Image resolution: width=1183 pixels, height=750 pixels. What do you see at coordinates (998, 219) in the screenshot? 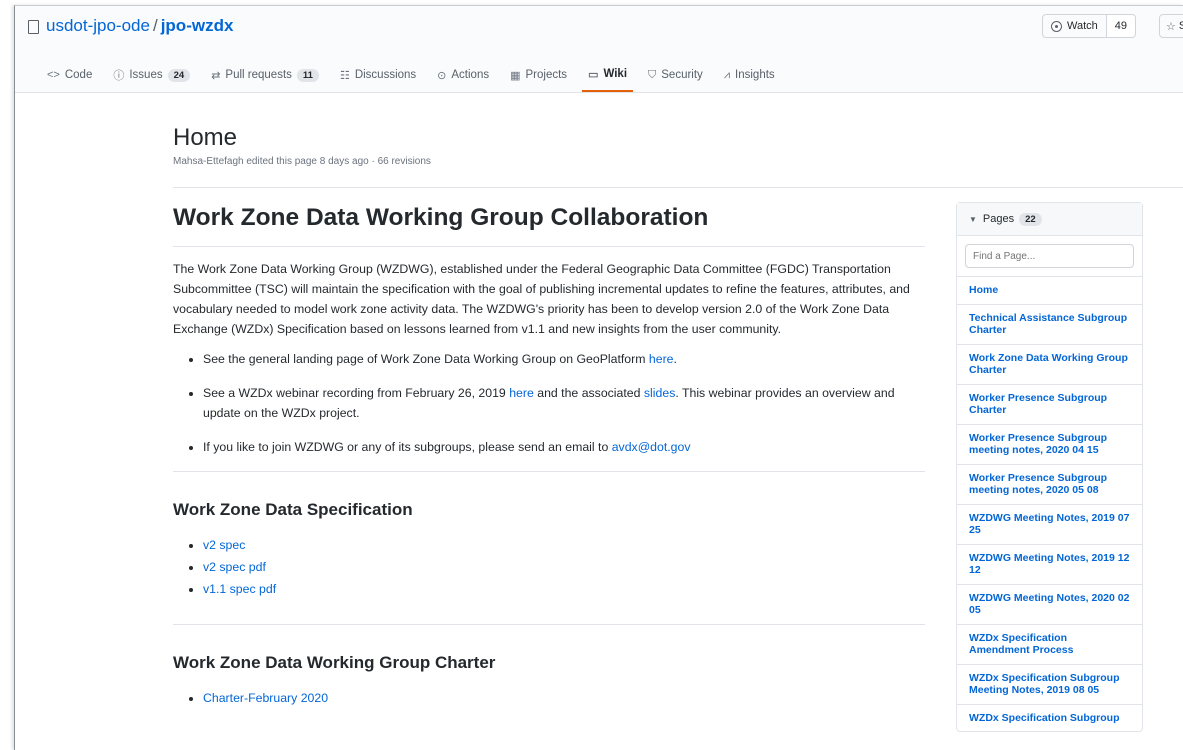
I see `pages-label: Pages` at bounding box center [998, 219].